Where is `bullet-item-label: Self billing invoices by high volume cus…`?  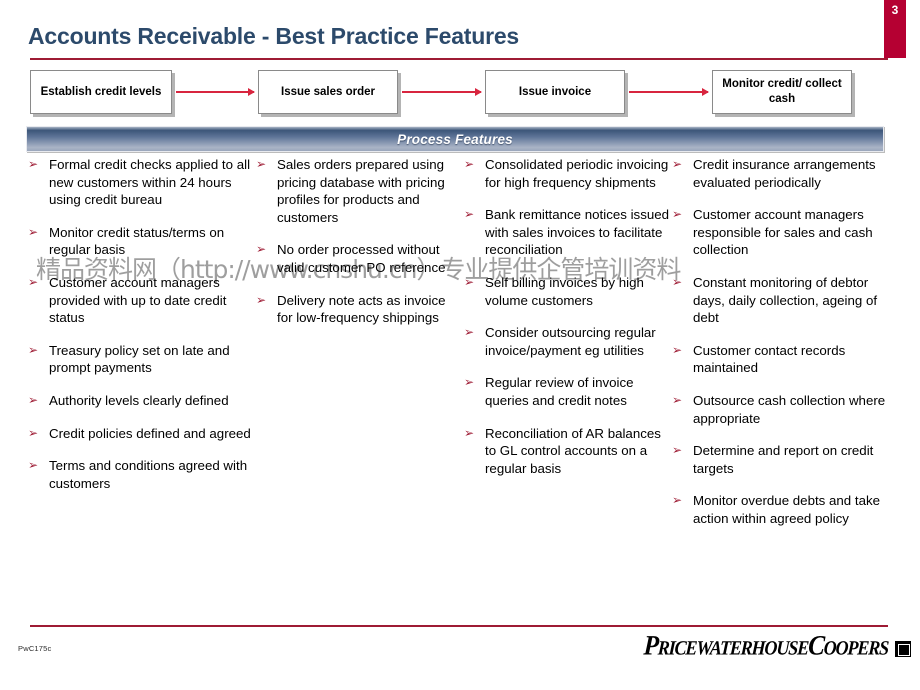 bullet-item-label: Self billing invoices by high volume cus… is located at coordinates (564, 291).